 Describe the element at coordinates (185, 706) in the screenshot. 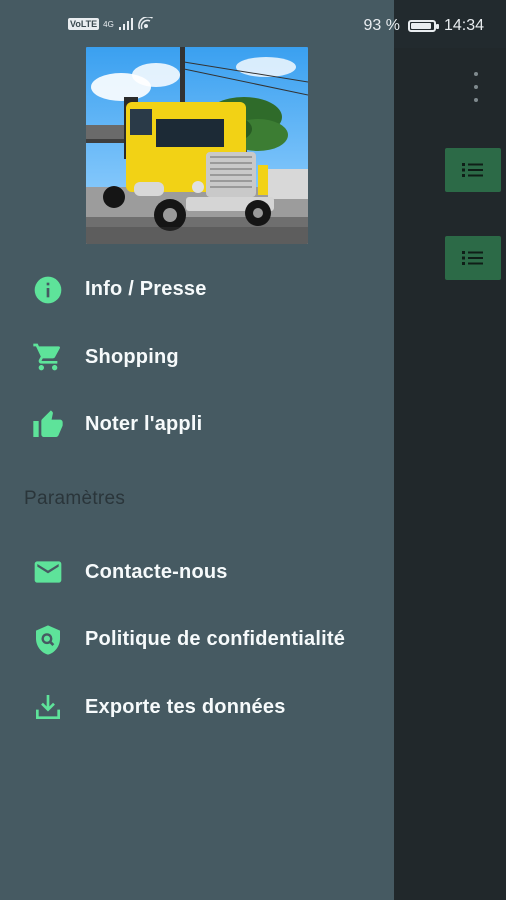

I see `menu-item-label: Exporte tes données` at that location.